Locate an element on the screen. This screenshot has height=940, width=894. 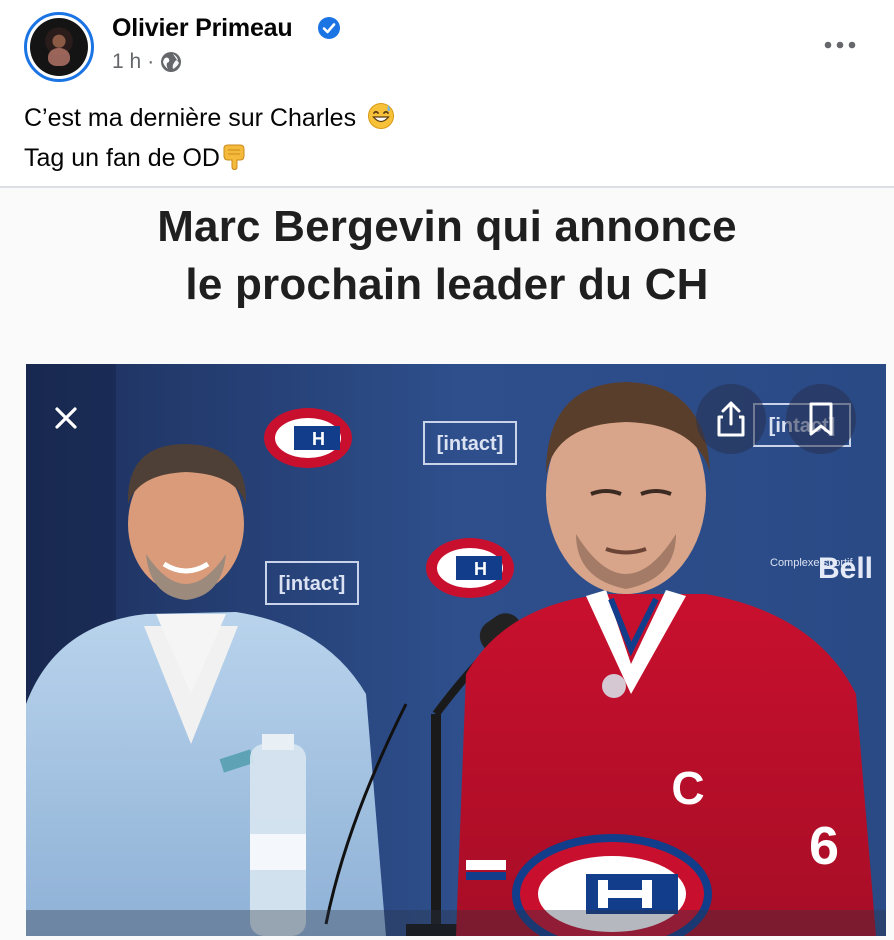
post-text-line1: C’est ma dernière sur Charles is located at coordinates (190, 118).